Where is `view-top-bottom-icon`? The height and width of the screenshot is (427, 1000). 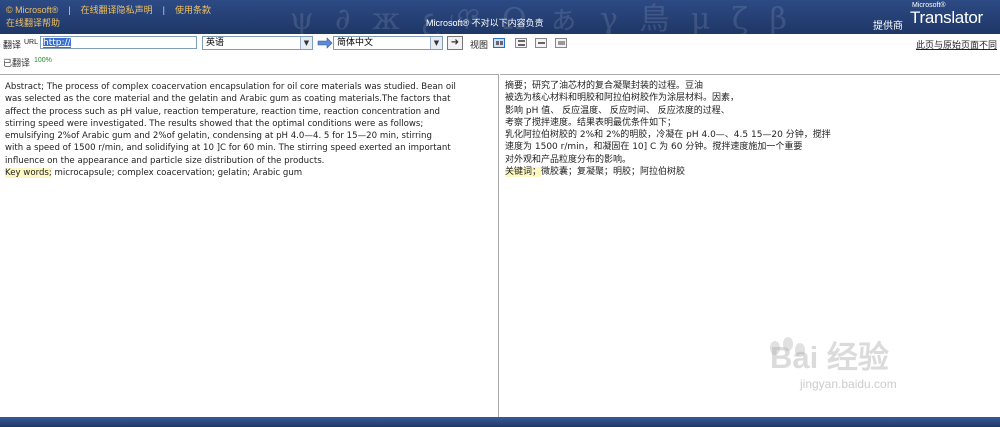
view-top-bottom-icon is located at coordinates (521, 43).